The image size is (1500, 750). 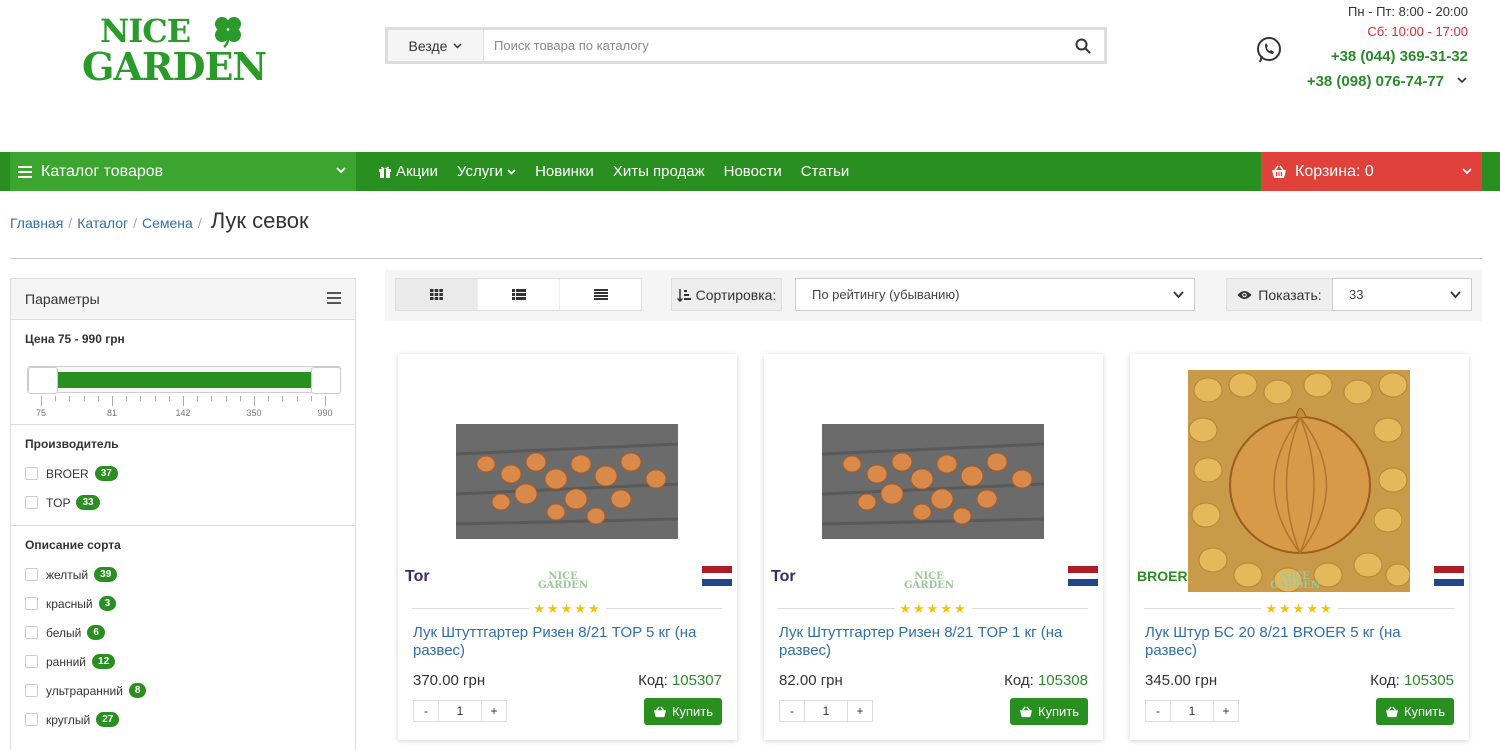 I want to click on eye-icon, so click(x=1244, y=294).